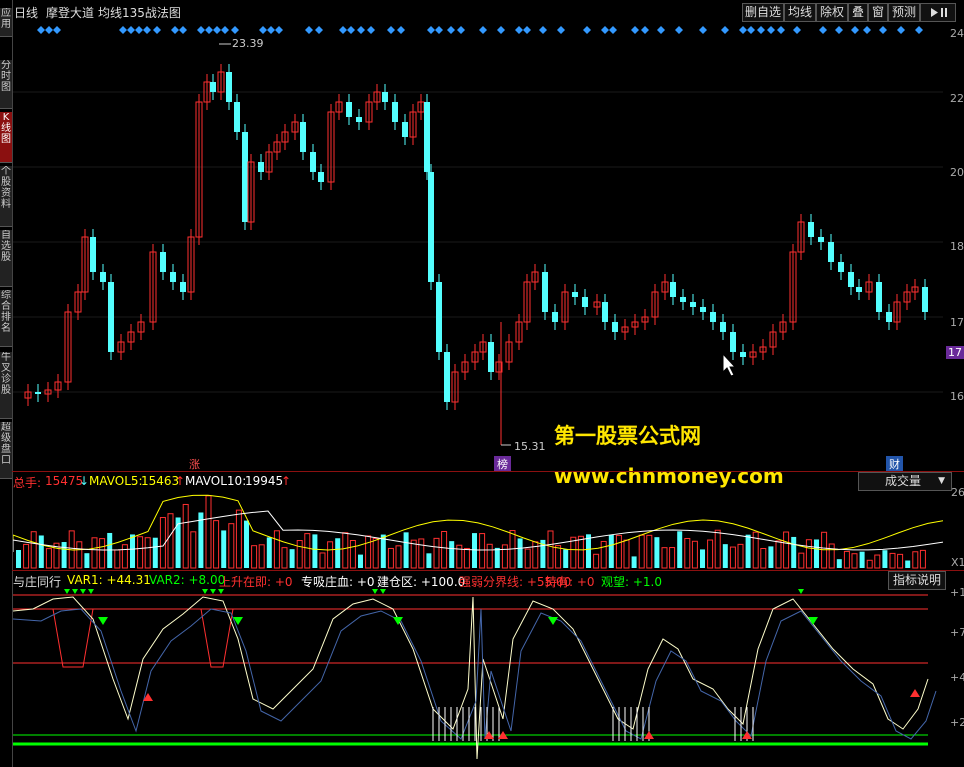 The width and height of the screenshot is (964, 767). What do you see at coordinates (894, 464) in the screenshot?
I see `event-tag-finance: 财` at bounding box center [894, 464].